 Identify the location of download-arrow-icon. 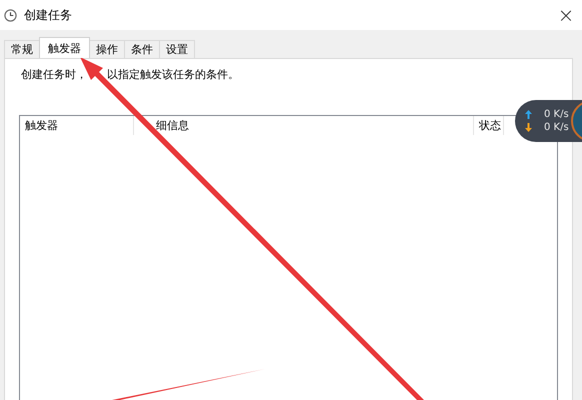
(528, 127).